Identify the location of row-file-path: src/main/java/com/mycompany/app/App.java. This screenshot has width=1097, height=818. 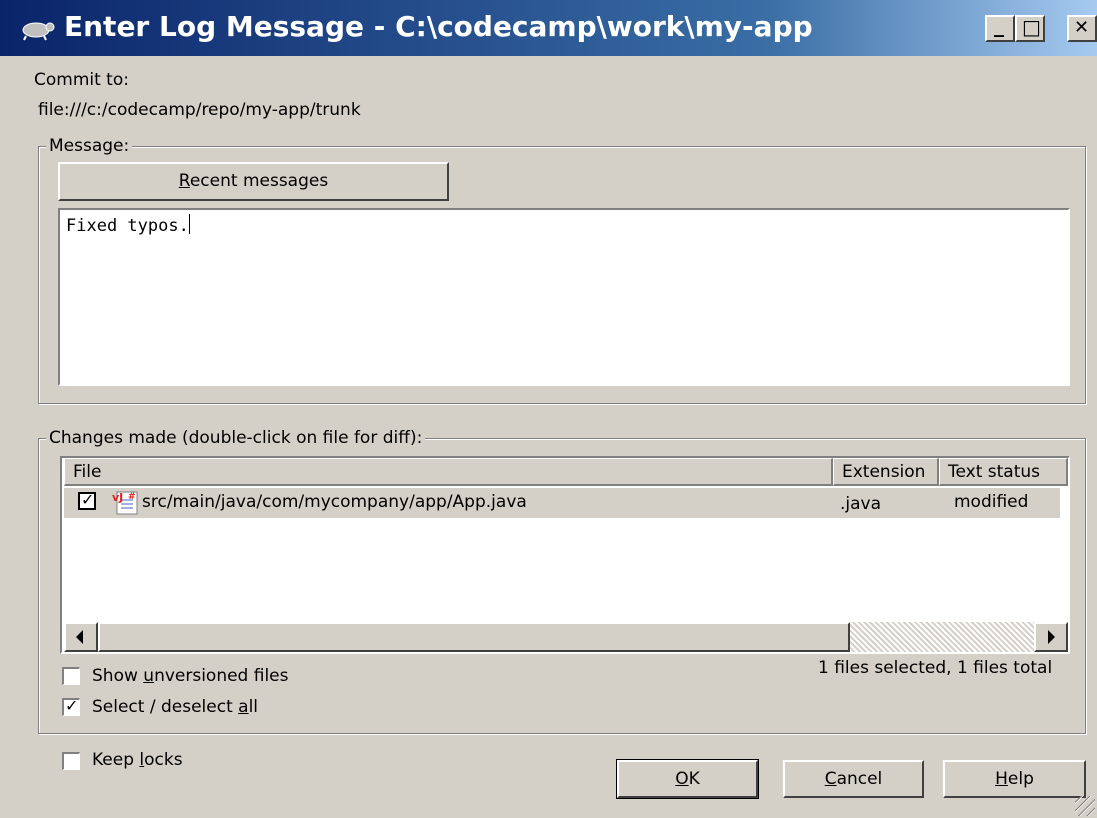
(334, 502).